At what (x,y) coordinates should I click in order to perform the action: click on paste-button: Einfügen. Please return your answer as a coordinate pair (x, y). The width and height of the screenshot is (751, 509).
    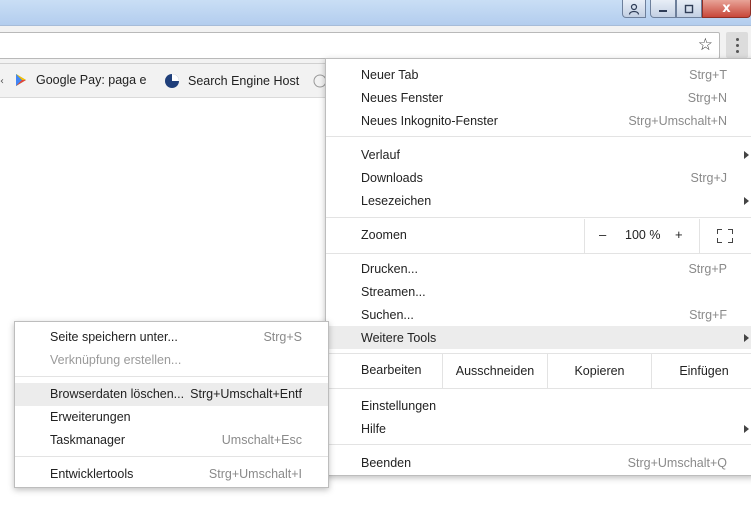
    Looking at the image, I should click on (701, 370).